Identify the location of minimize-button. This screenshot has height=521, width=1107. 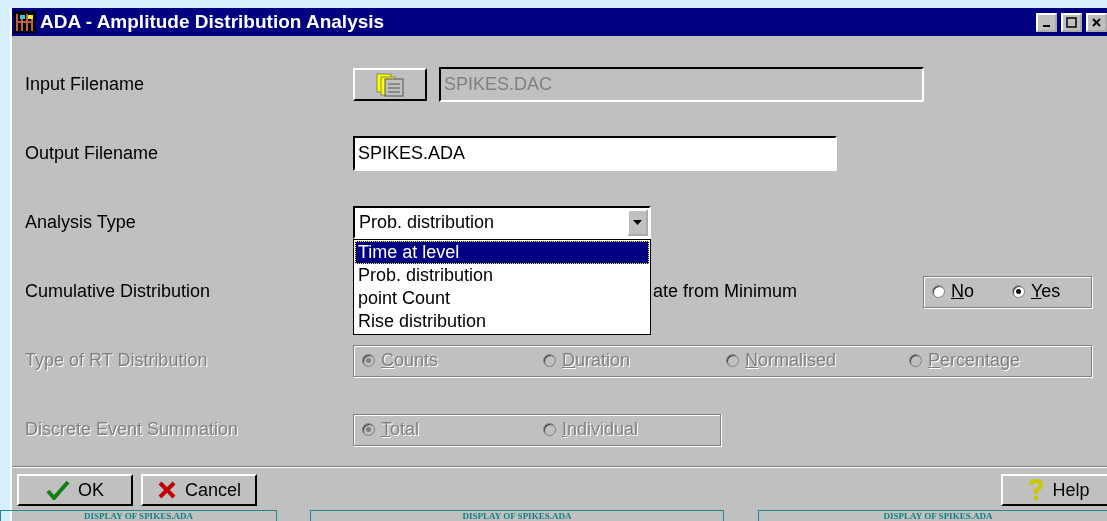
(1046, 22).